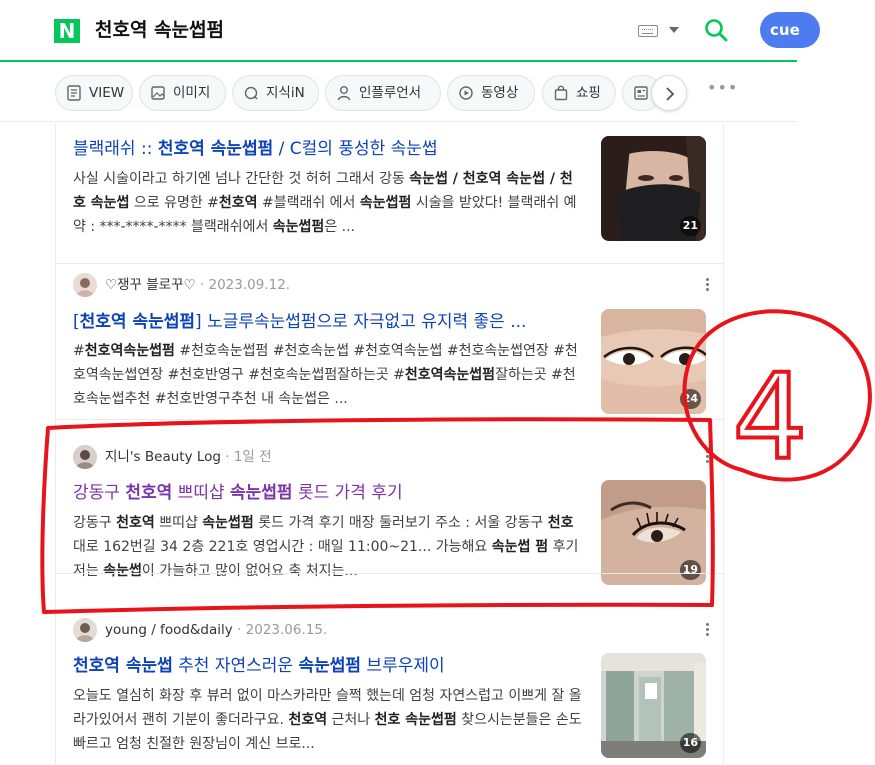  What do you see at coordinates (653, 361) in the screenshot?
I see `result-thumbnail: 24` at bounding box center [653, 361].